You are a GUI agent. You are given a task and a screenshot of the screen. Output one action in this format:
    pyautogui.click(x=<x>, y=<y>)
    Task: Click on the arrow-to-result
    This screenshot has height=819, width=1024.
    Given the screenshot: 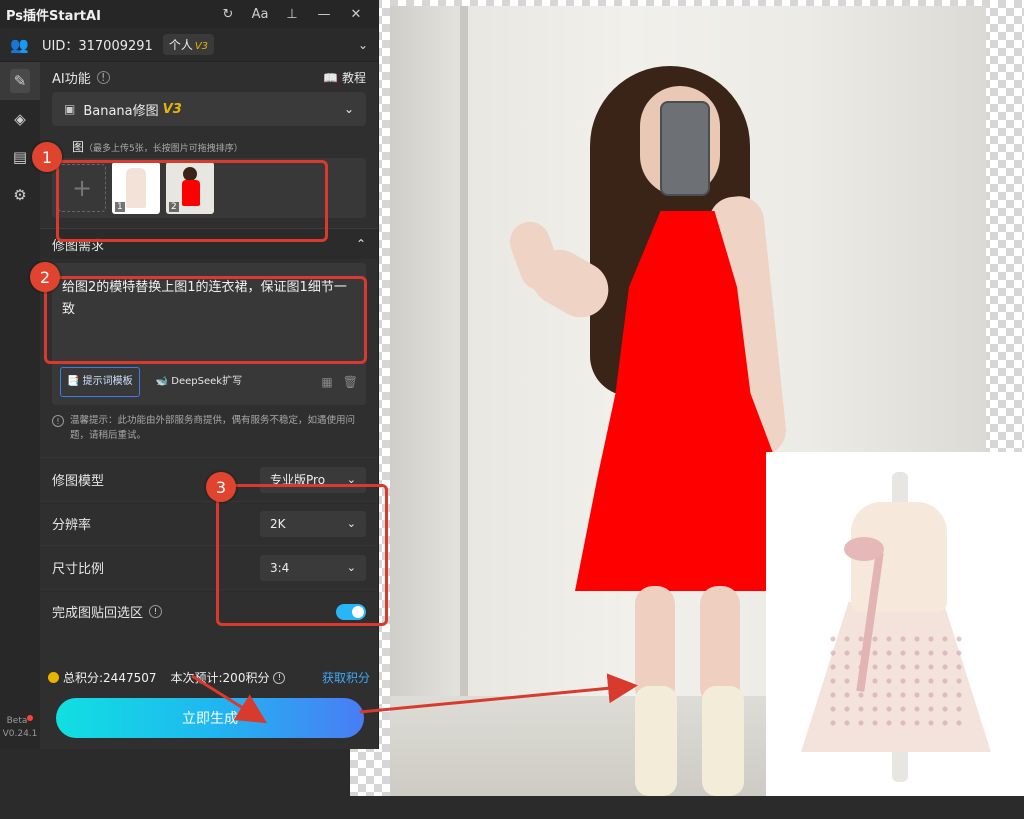 What is the action you would take?
    pyautogui.click(x=498, y=693)
    